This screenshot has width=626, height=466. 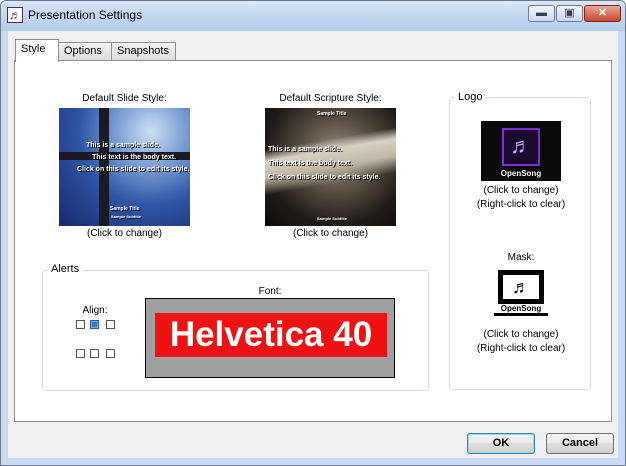 I want to click on alert-font-preview: Helvetica 40, so click(x=270, y=338).